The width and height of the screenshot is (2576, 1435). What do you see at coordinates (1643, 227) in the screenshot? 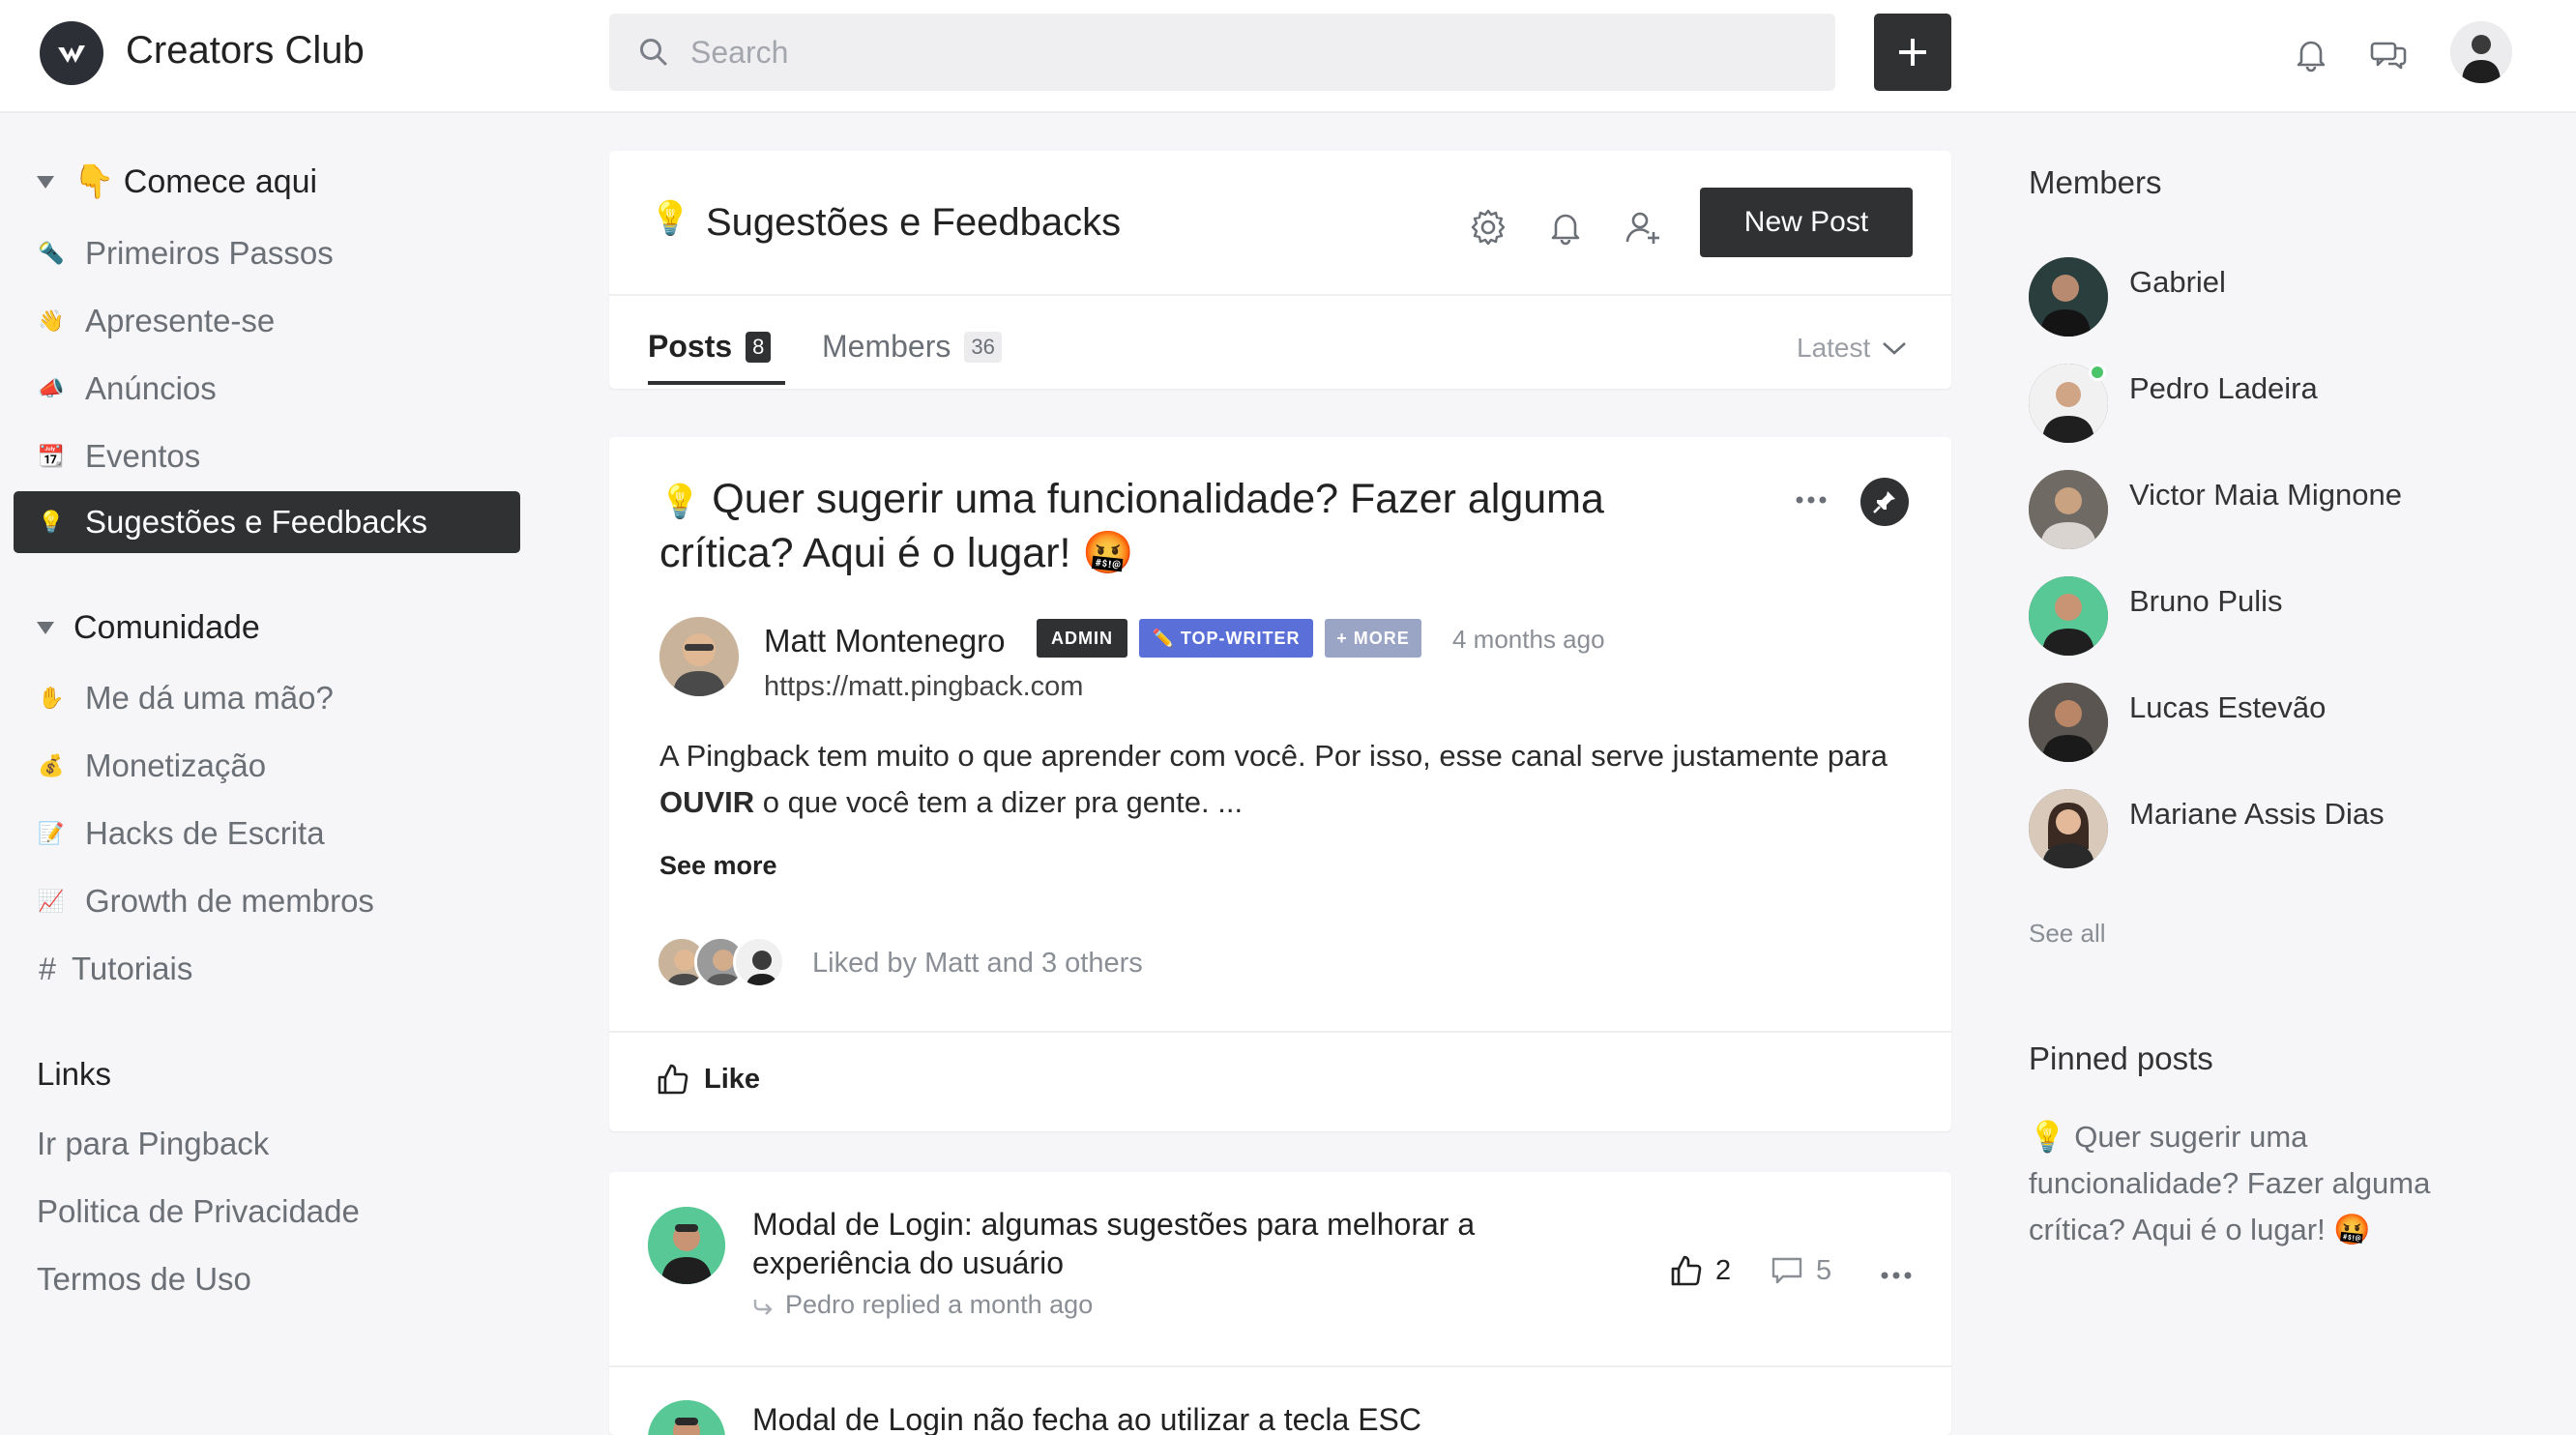
I see `add-member-icon` at bounding box center [1643, 227].